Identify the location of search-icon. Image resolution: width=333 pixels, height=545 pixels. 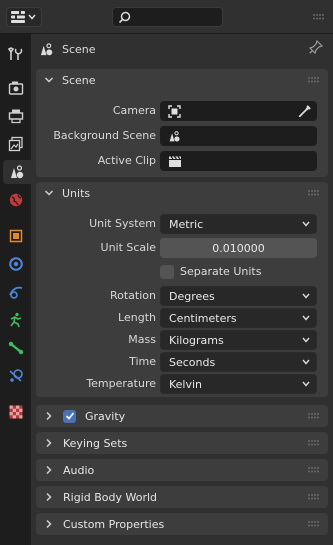
(124, 17).